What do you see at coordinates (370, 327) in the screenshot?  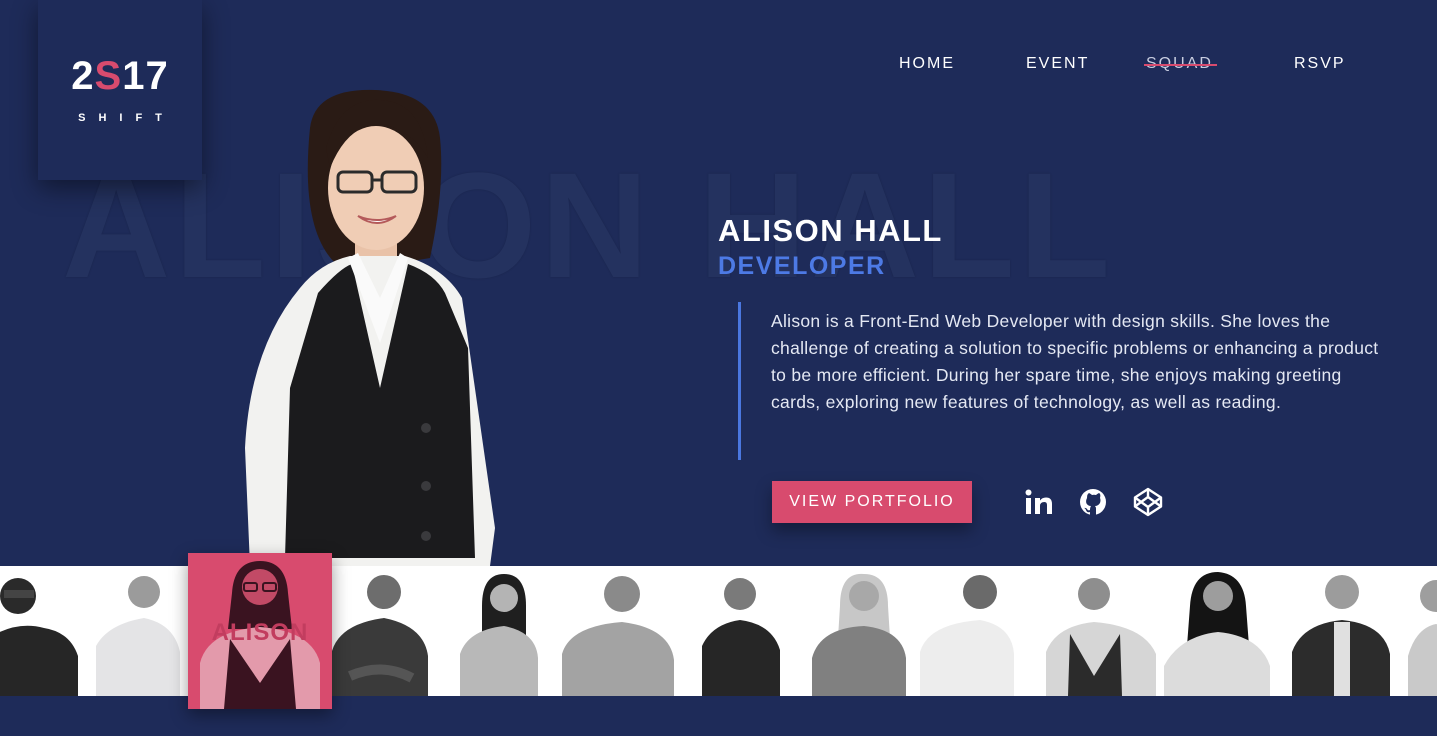 I see `profile-photo` at bounding box center [370, 327].